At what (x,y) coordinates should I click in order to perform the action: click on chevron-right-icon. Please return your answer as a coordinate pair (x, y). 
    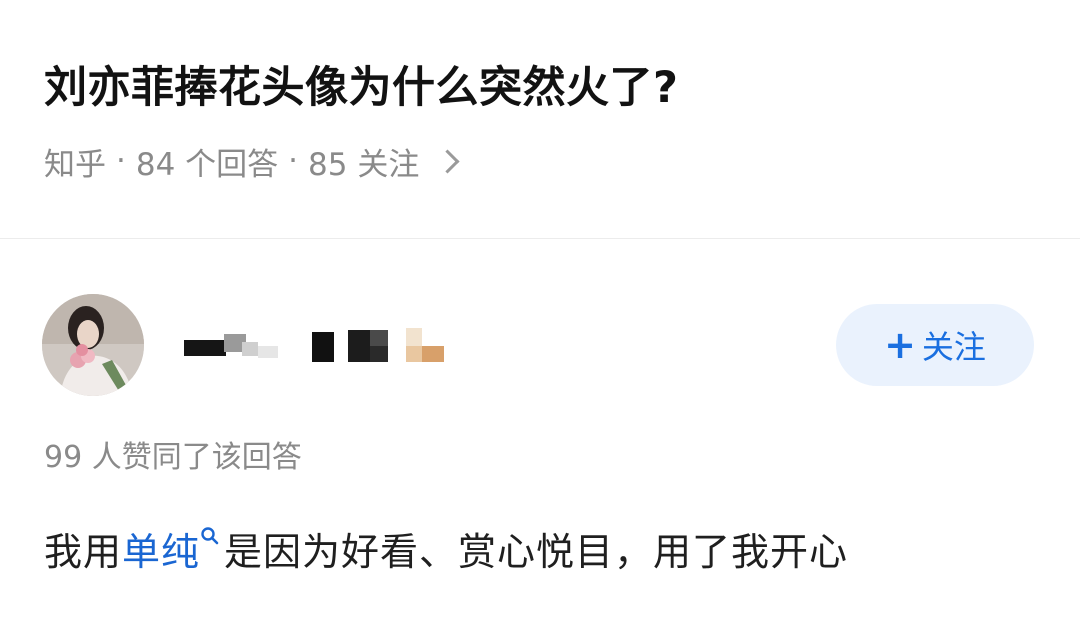
    Looking at the image, I should click on (447, 161).